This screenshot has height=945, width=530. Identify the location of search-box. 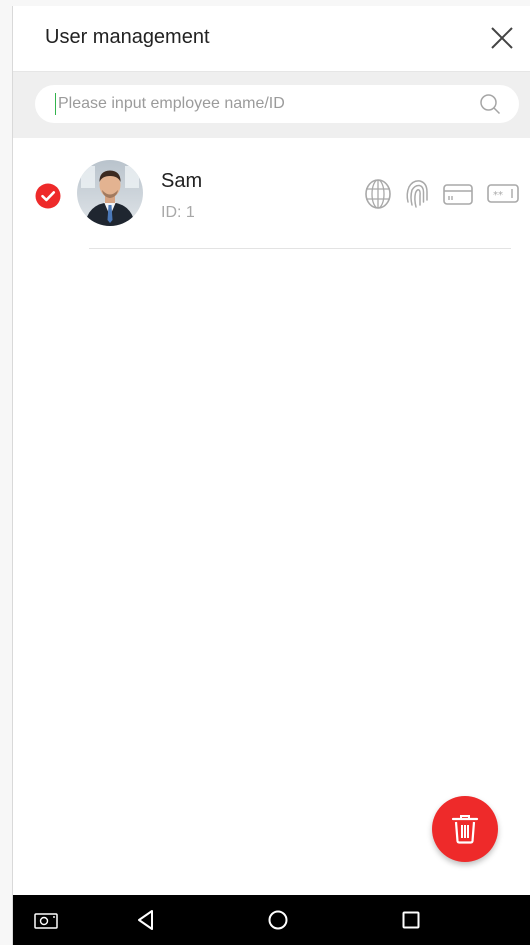
(277, 104).